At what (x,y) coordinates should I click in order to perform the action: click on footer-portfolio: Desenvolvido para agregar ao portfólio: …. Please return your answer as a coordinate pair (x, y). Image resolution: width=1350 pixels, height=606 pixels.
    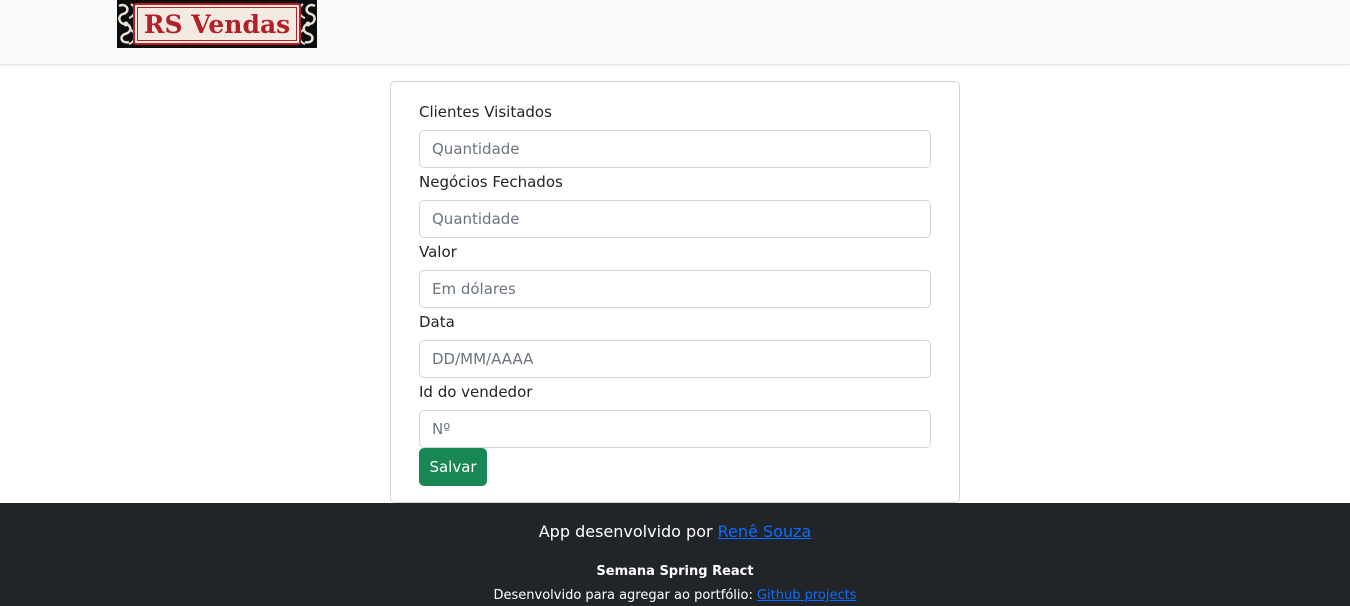
    Looking at the image, I should click on (675, 596).